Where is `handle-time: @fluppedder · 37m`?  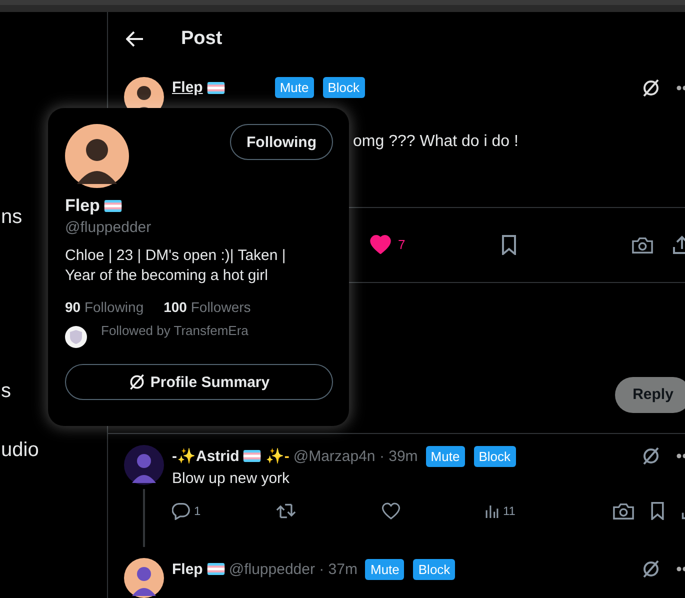 handle-time: @fluppedder · 37m is located at coordinates (293, 569).